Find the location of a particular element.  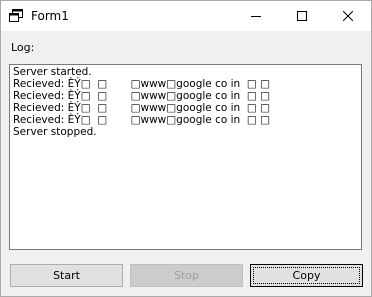

stop-button: Stop is located at coordinates (186, 275).